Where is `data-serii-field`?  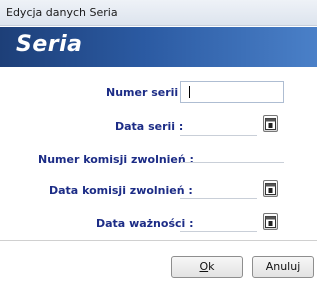 data-serii-field is located at coordinates (218, 125).